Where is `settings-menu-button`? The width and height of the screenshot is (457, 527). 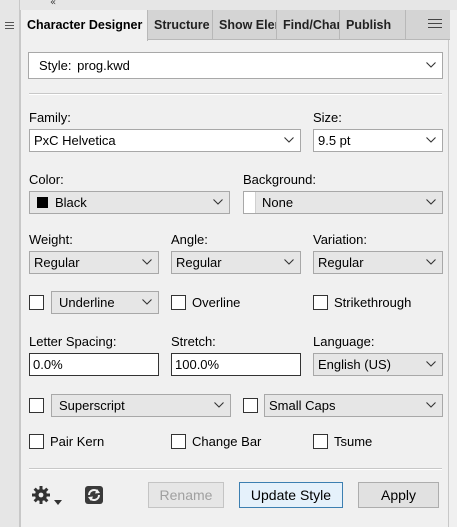
settings-menu-button is located at coordinates (51, 495).